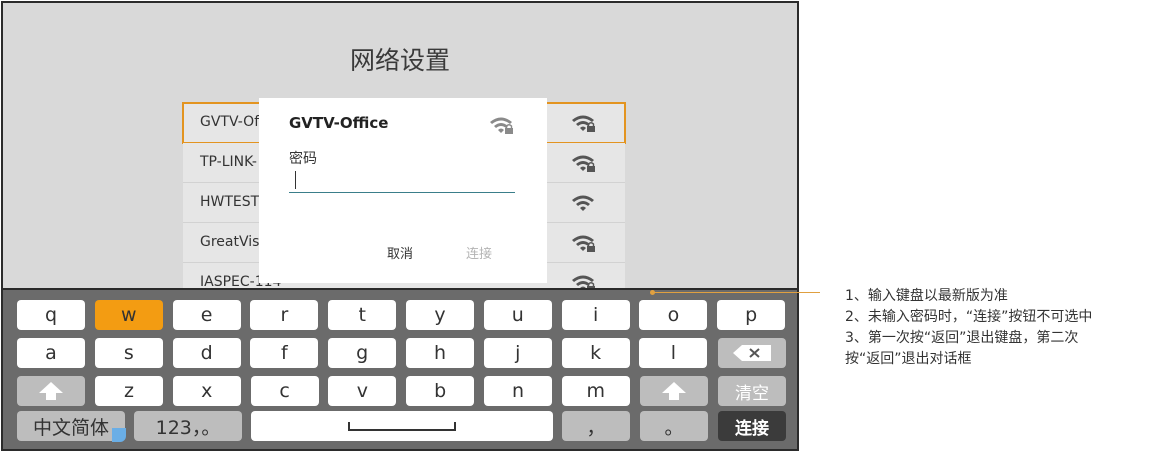  What do you see at coordinates (284, 391) in the screenshot?
I see `key-c: c` at bounding box center [284, 391].